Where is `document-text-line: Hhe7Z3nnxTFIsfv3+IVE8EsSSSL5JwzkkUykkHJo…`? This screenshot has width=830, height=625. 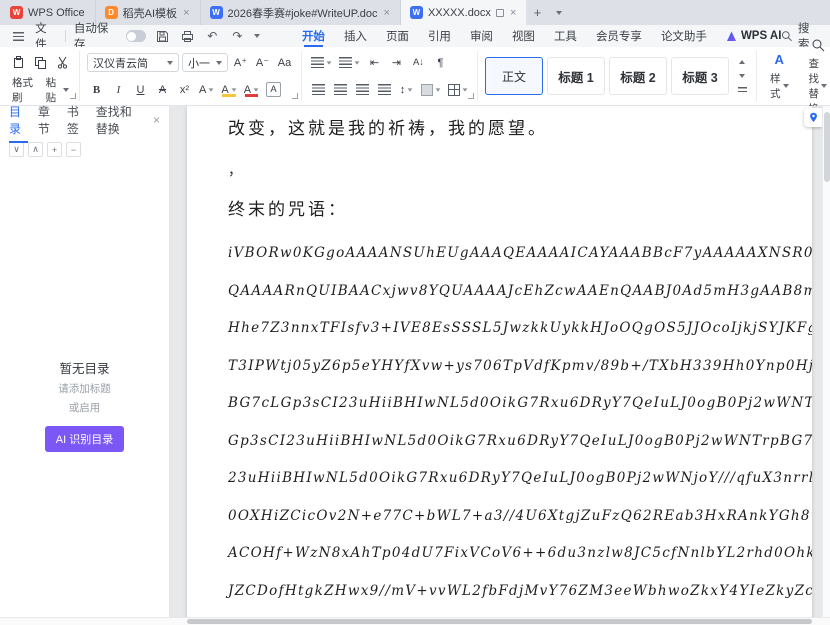 document-text-line: Hhe7Z3nnxTFIsfv3+IVE8EsSSSL5JwzkkUykkHJo… is located at coordinates (520, 328).